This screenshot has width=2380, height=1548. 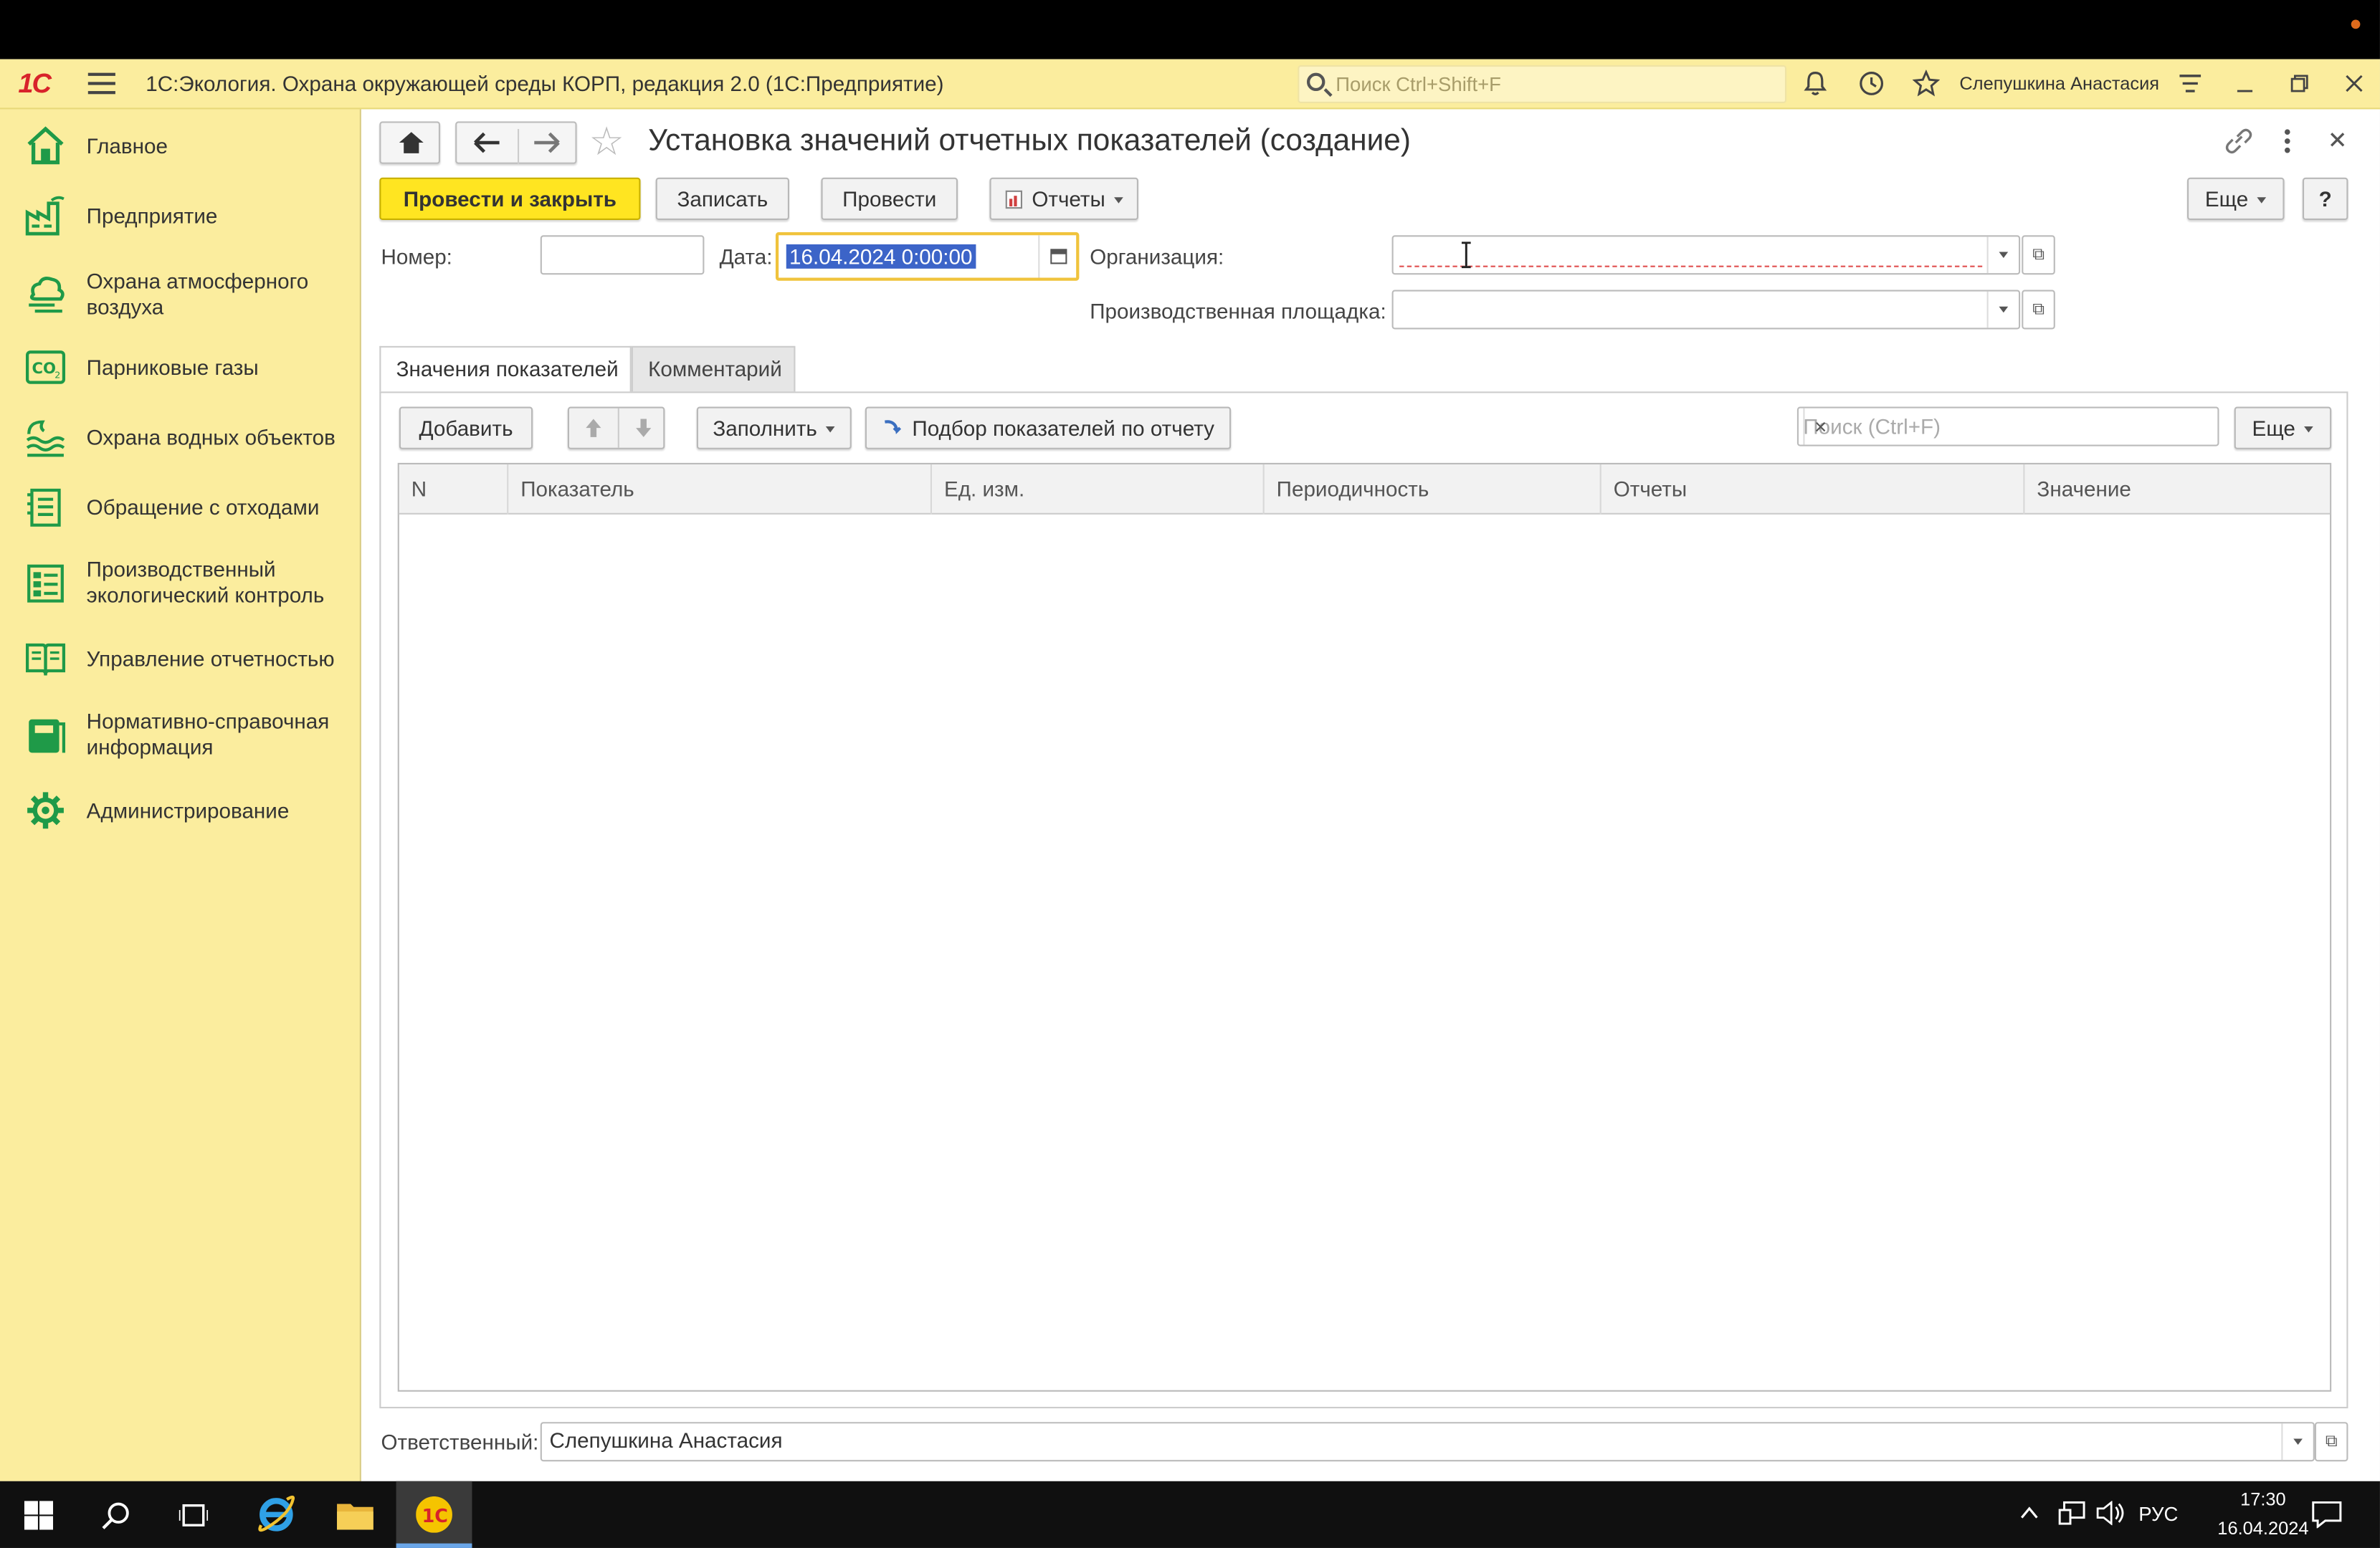 I want to click on sidebar-item-control: Производственный экологический контроль, so click(x=180, y=582).